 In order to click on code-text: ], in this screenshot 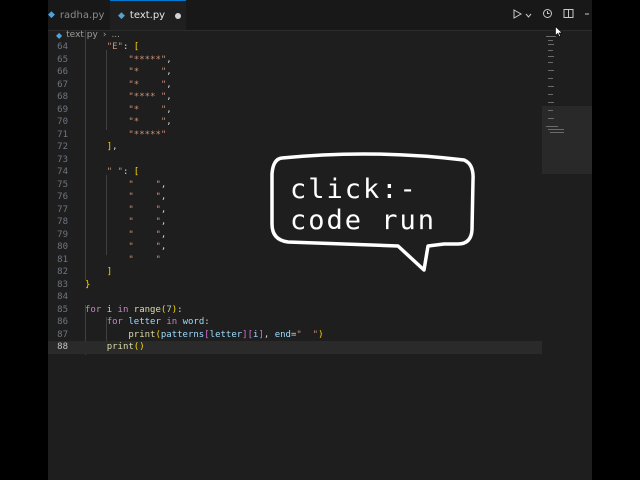, I will do `click(112, 147)`.